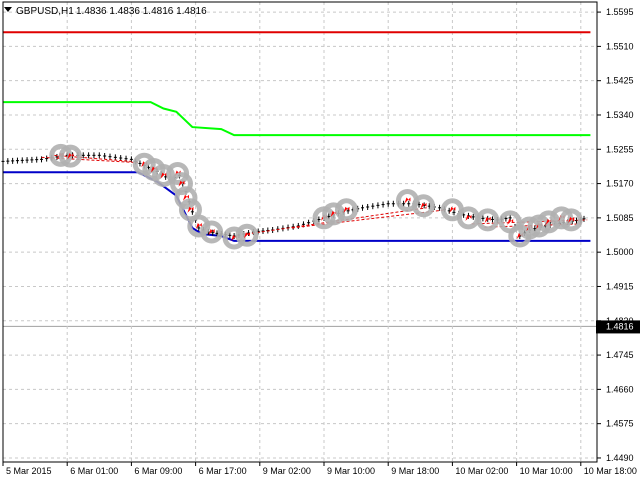  Describe the element at coordinates (620, 218) in the screenshot. I see `y-tick-label: 1.5085` at that location.